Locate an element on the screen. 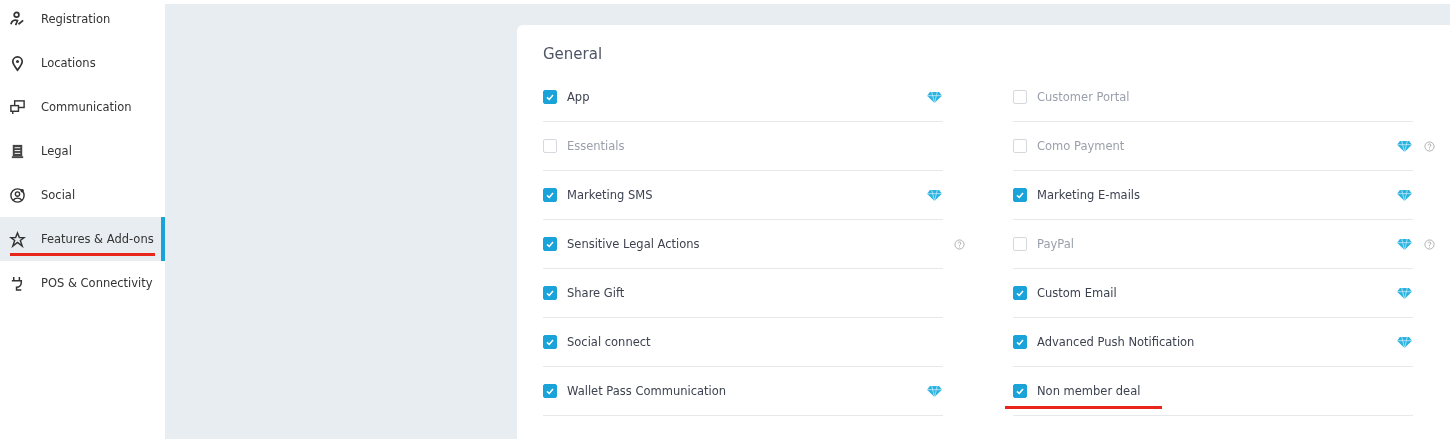 The width and height of the screenshot is (1450, 439). chat-icon is located at coordinates (17, 107).